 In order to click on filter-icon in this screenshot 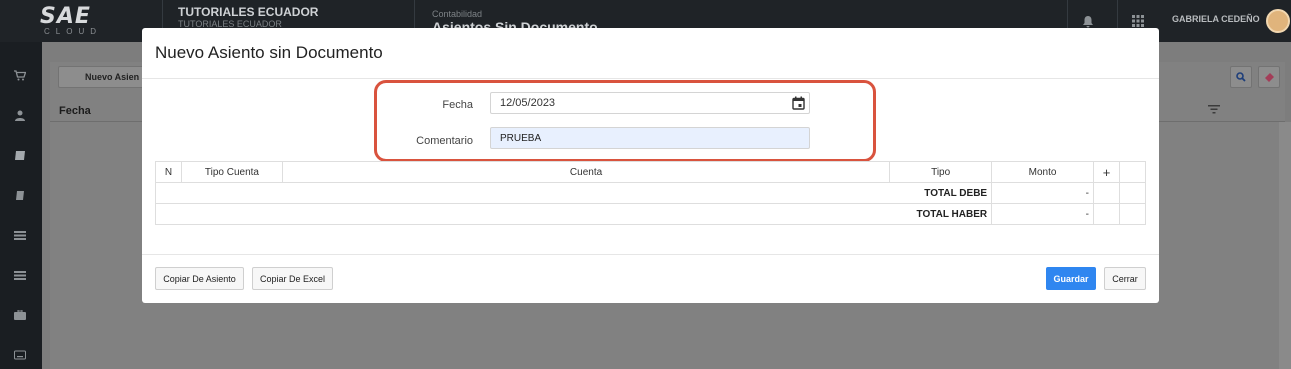, I will do `click(1214, 111)`.